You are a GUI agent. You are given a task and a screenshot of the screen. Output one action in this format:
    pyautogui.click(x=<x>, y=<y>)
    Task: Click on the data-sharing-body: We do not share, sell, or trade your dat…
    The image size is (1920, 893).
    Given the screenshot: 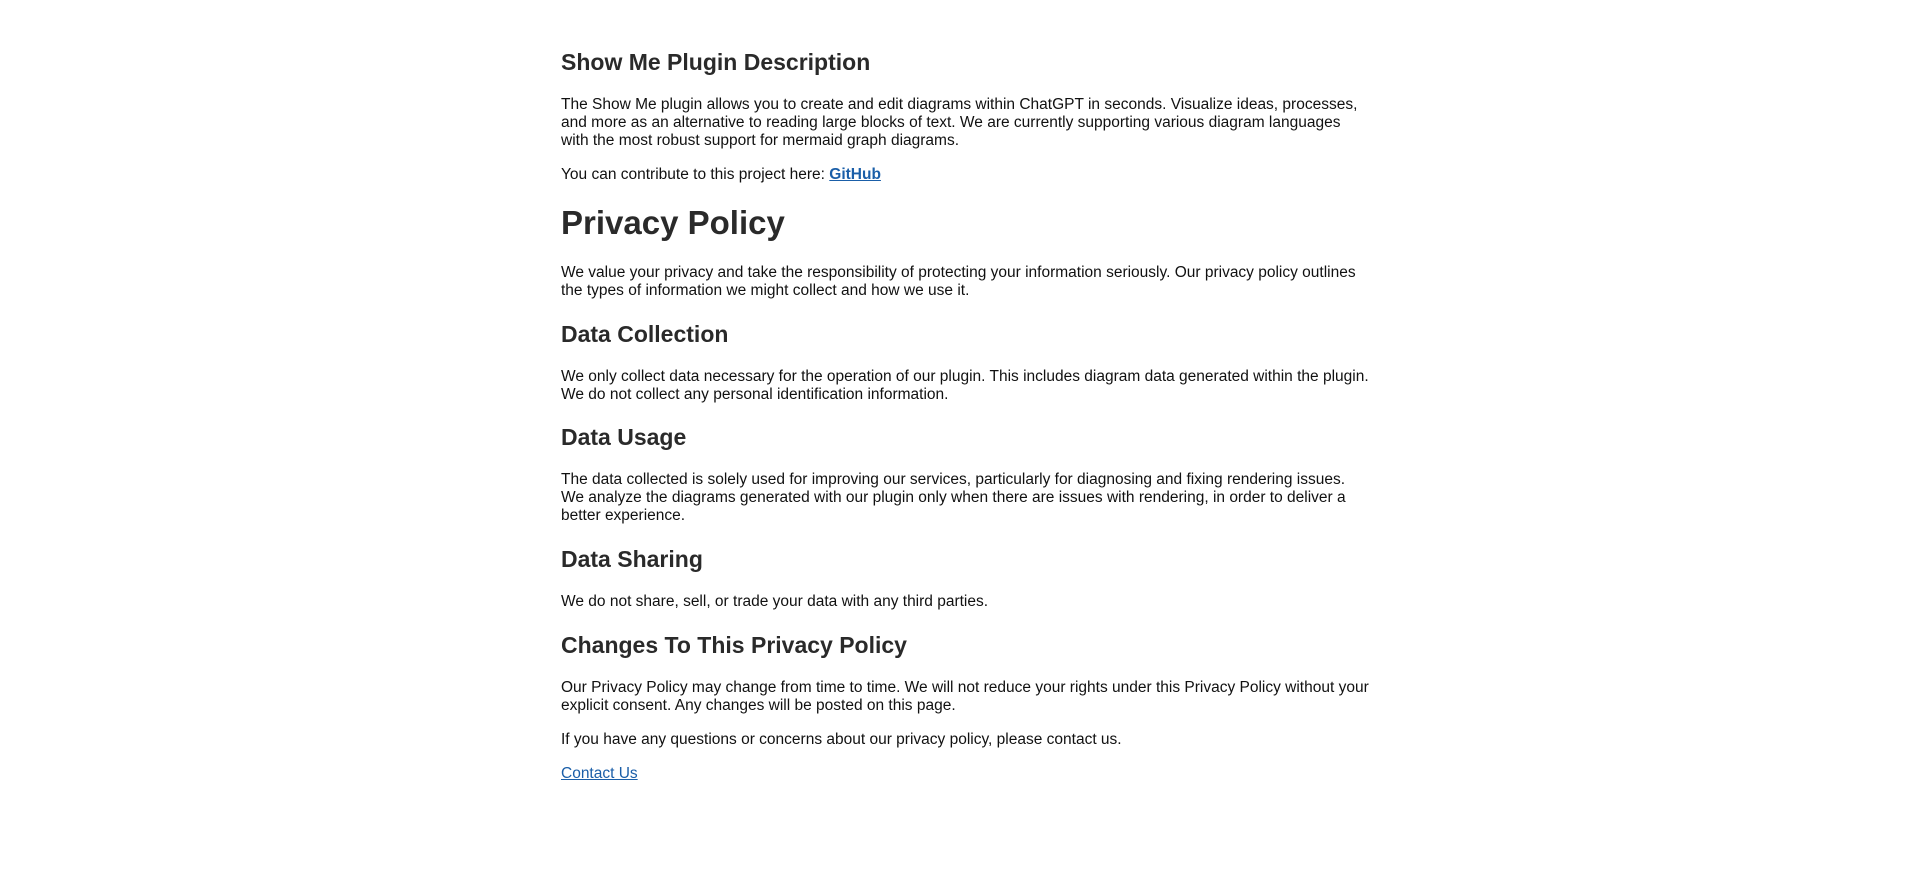 What is the action you would take?
    pyautogui.click(x=775, y=601)
    